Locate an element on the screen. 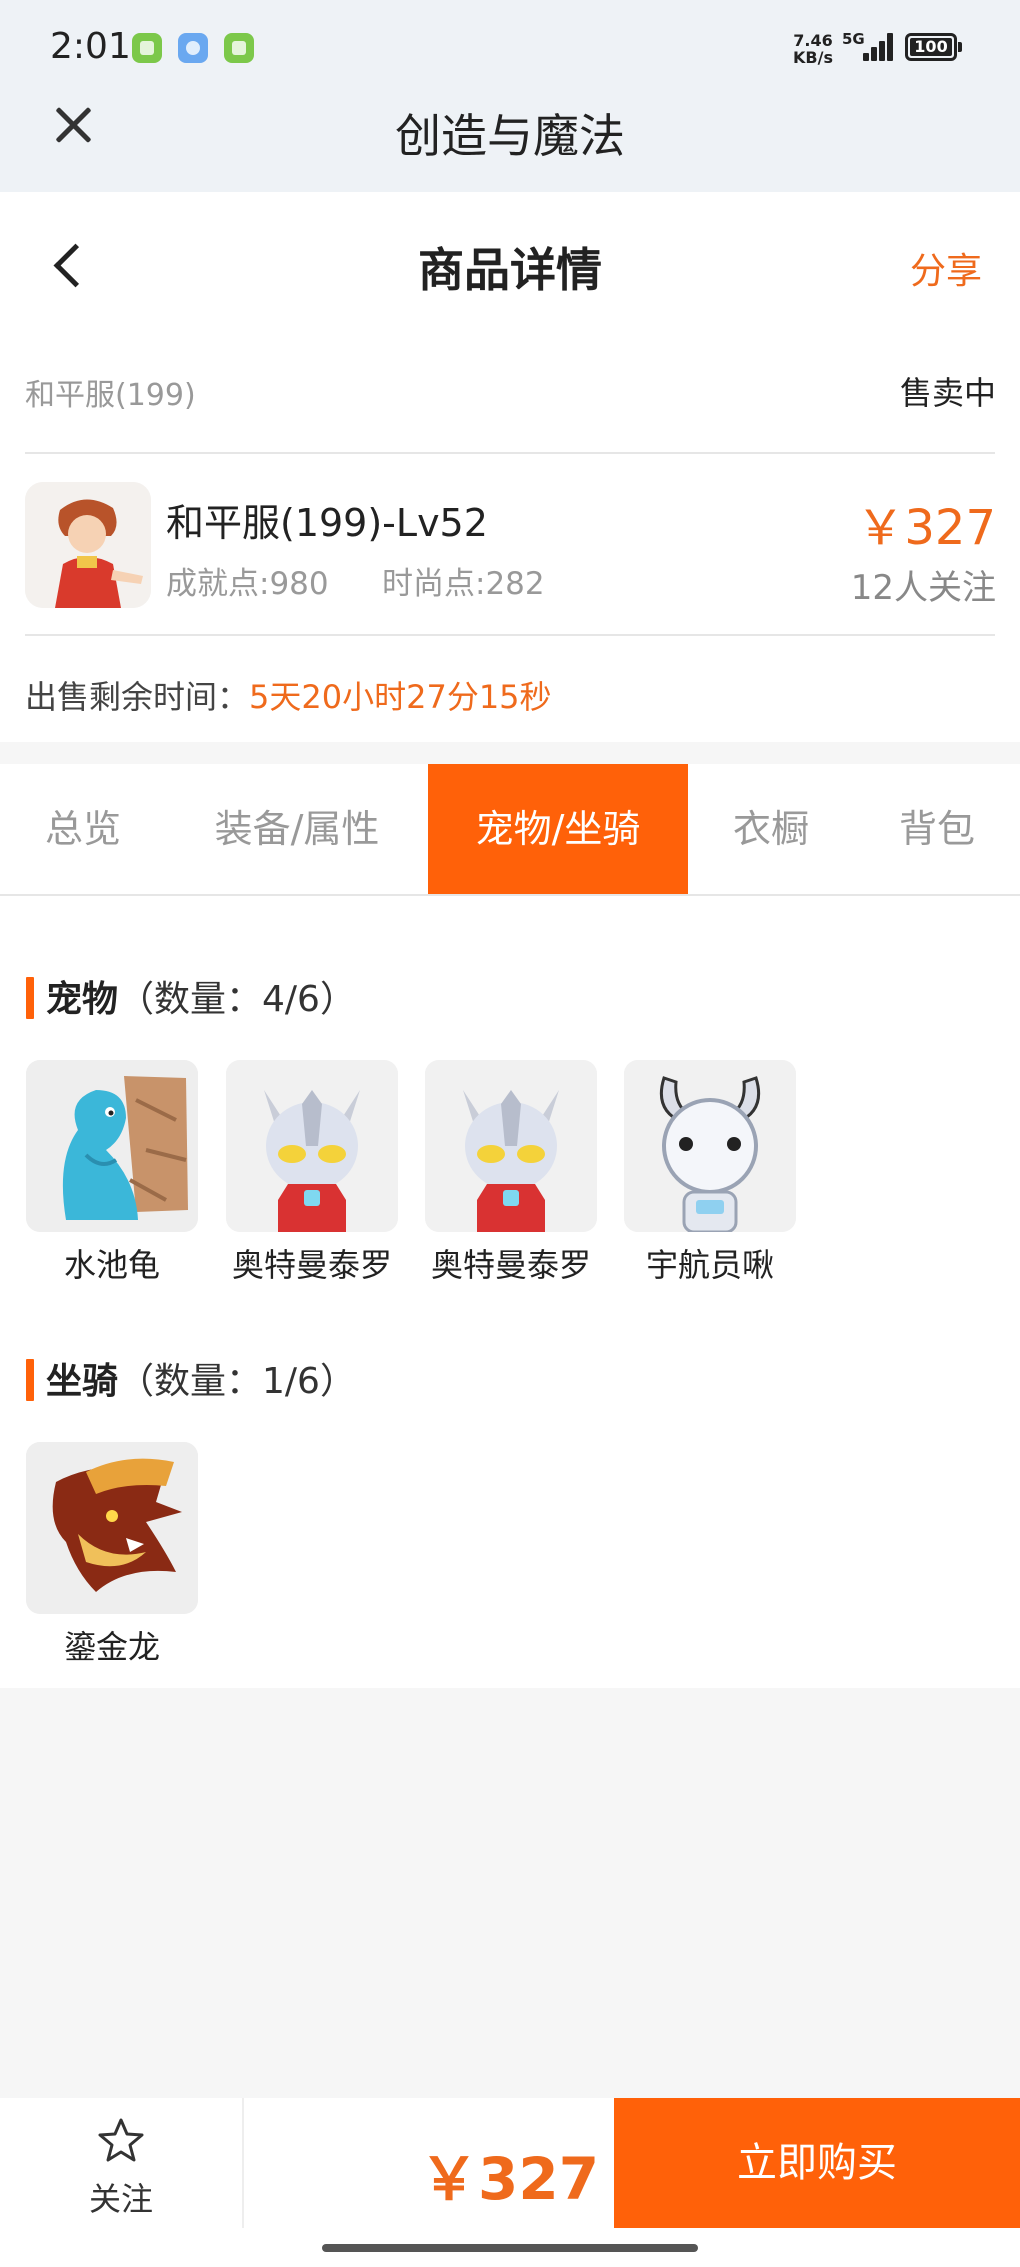  astronaut-image is located at coordinates (710, 1146).